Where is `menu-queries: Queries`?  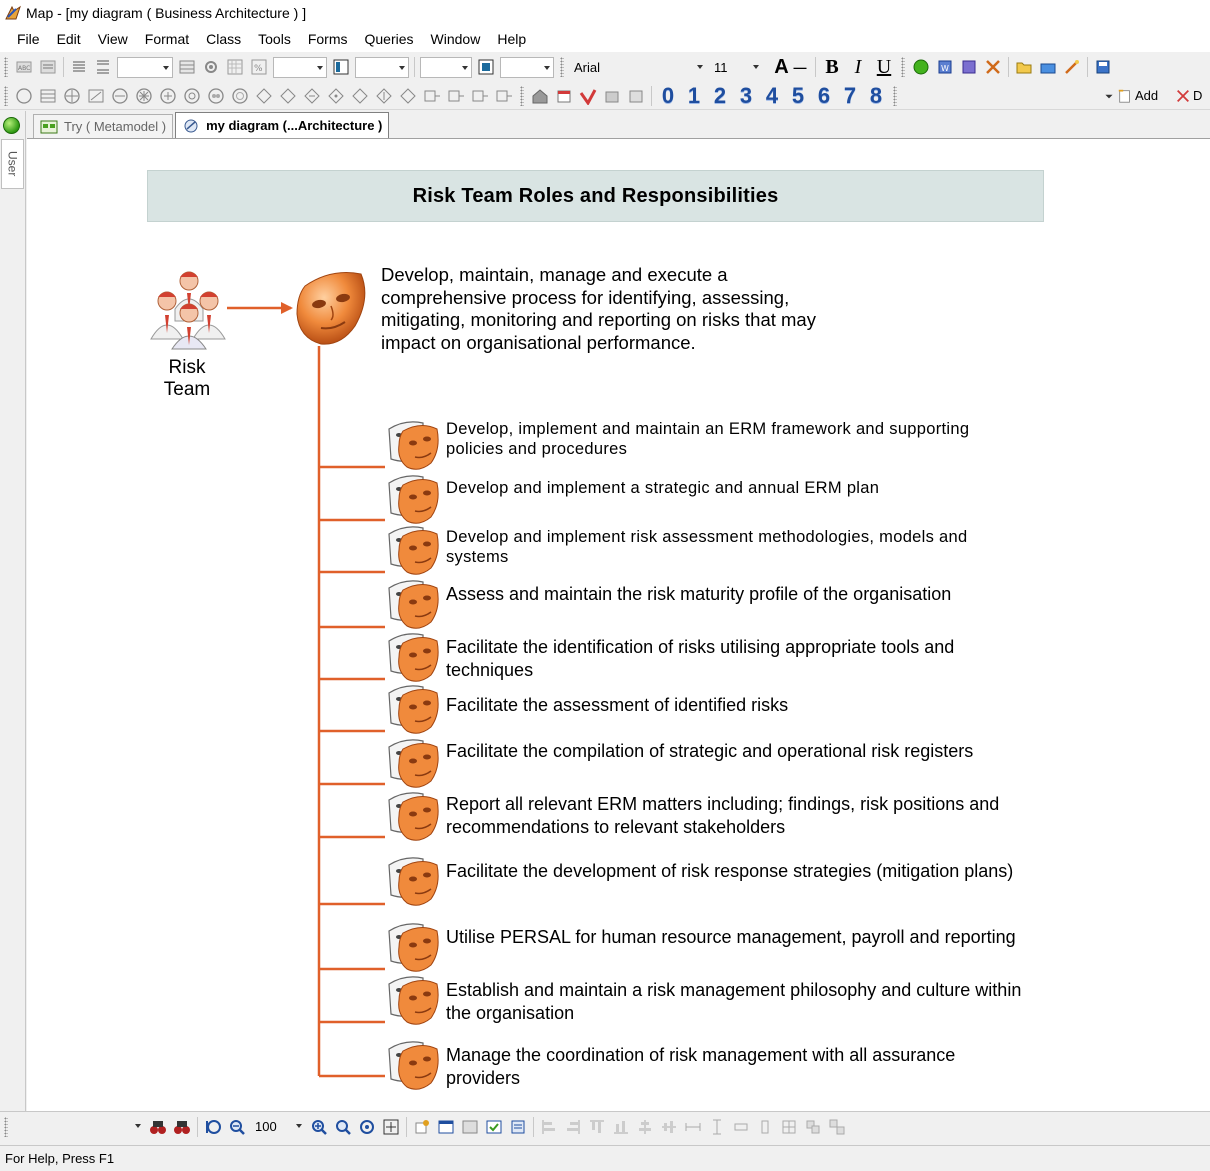
menu-queries: Queries is located at coordinates (391, 39).